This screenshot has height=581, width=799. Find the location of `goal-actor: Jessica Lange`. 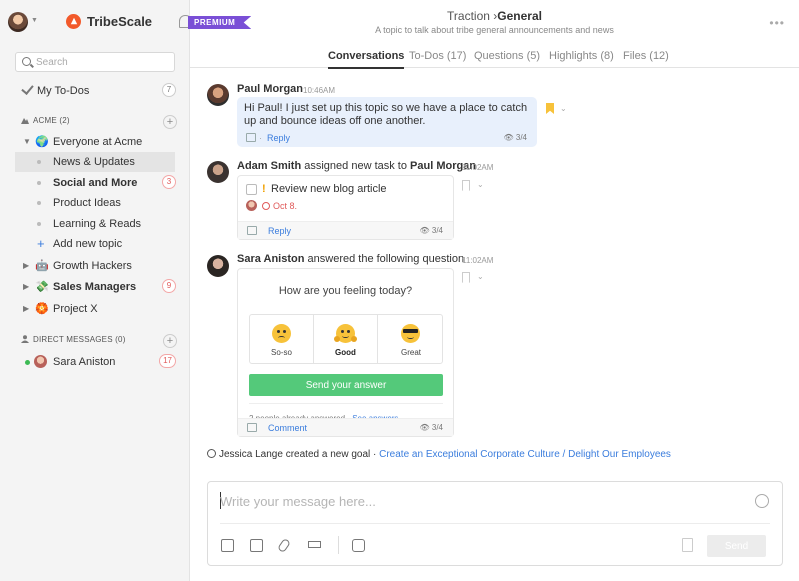

goal-actor: Jessica Lange is located at coordinates (251, 454).